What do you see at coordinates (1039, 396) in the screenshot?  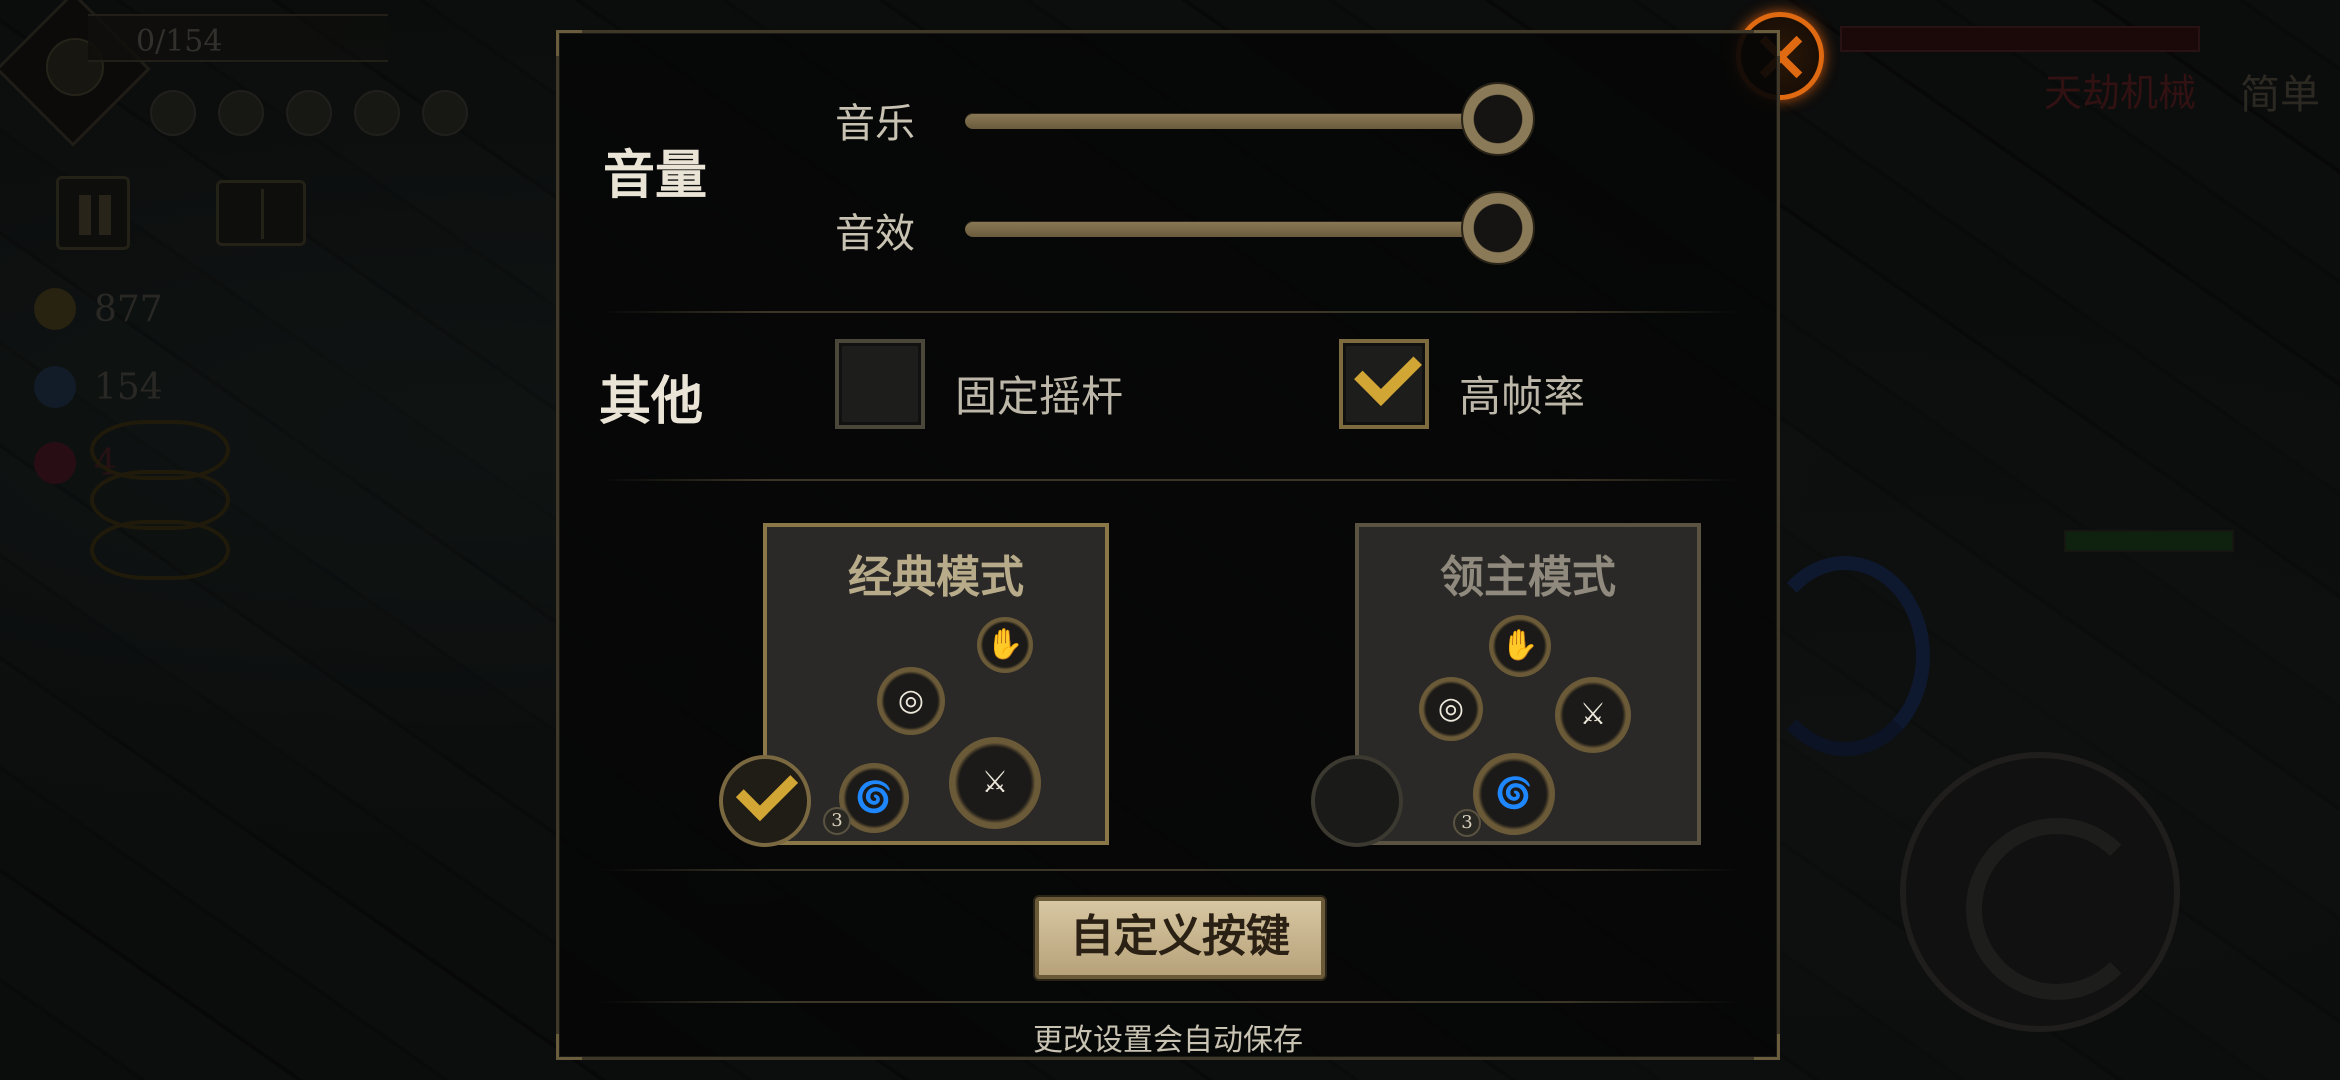 I see `fixed-joystick-label: 固定摇杆` at bounding box center [1039, 396].